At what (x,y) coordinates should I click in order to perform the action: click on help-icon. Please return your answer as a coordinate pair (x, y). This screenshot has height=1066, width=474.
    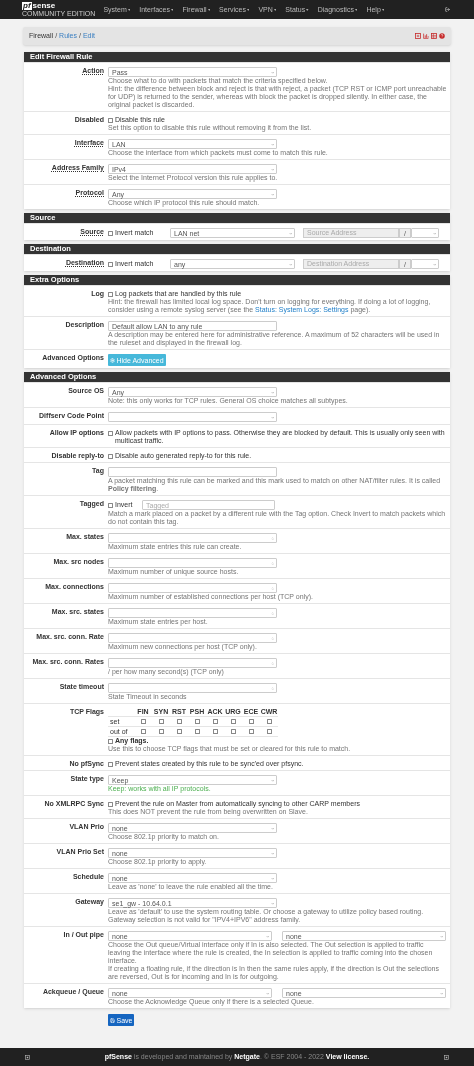
    Looking at the image, I should click on (442, 36).